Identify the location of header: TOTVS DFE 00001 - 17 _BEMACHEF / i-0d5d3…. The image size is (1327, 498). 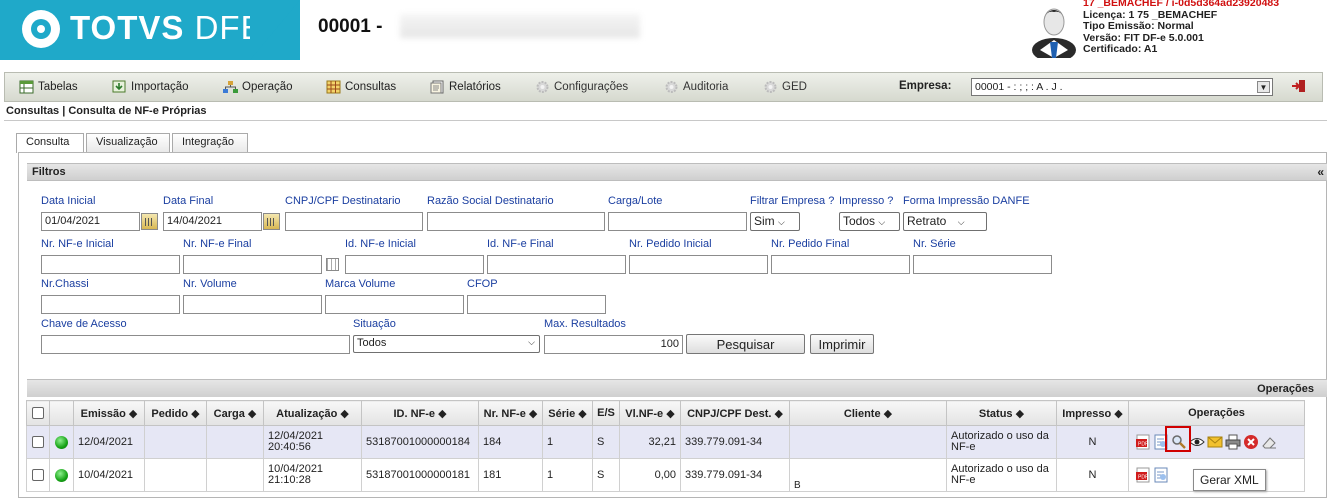
(663, 31).